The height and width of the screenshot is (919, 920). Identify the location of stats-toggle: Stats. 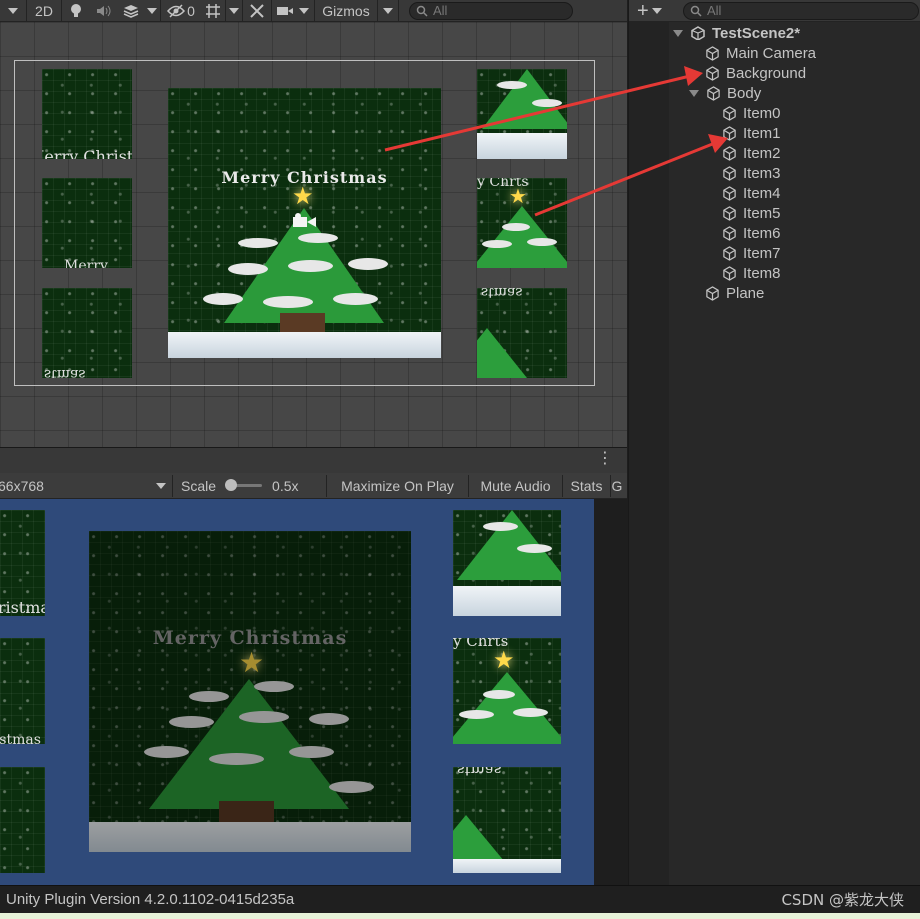
(586, 486).